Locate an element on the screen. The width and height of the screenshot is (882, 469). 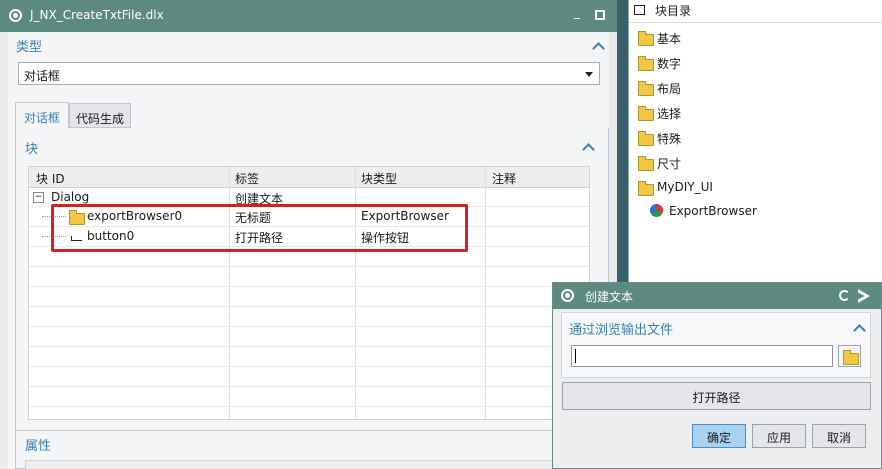
apply-button: 应用 is located at coordinates (779, 436).